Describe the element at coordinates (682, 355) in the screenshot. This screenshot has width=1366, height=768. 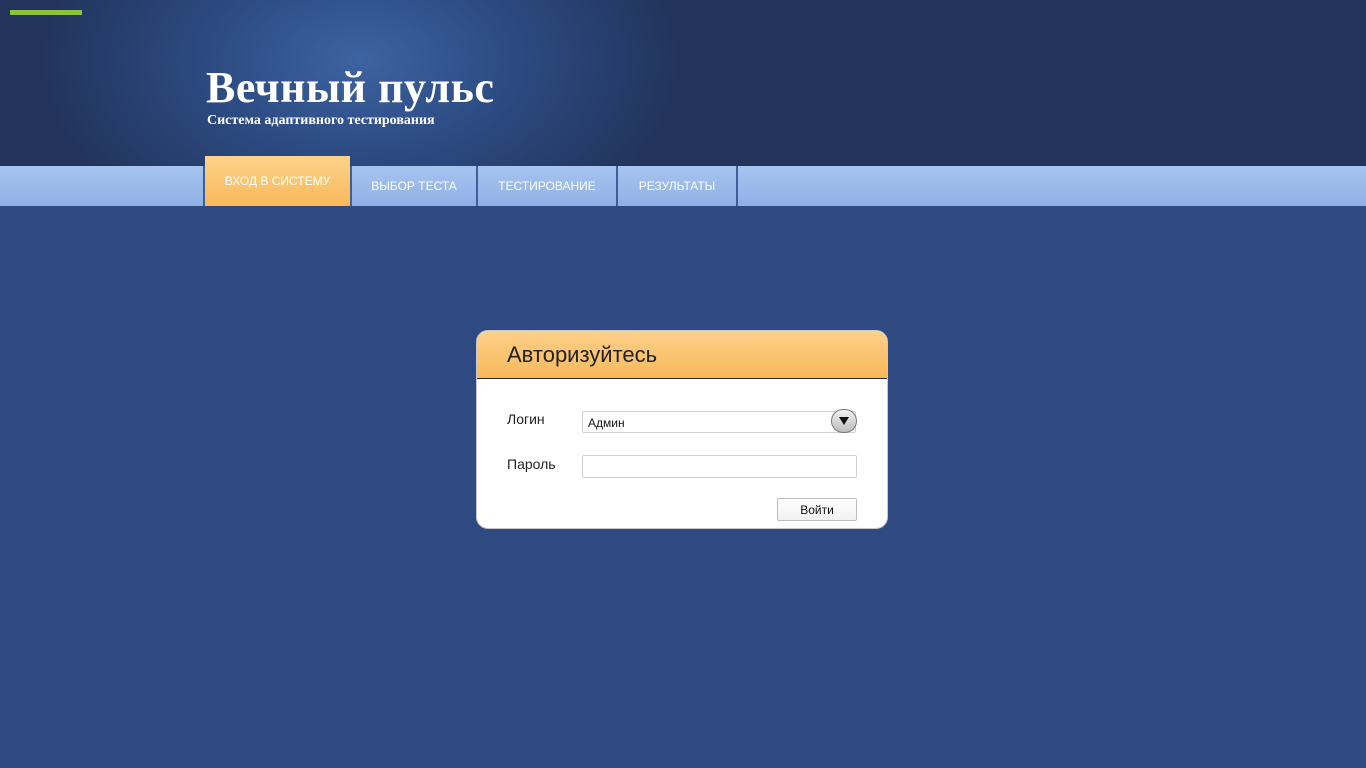
I see `login-panel-header: Авторизуйтесь` at that location.